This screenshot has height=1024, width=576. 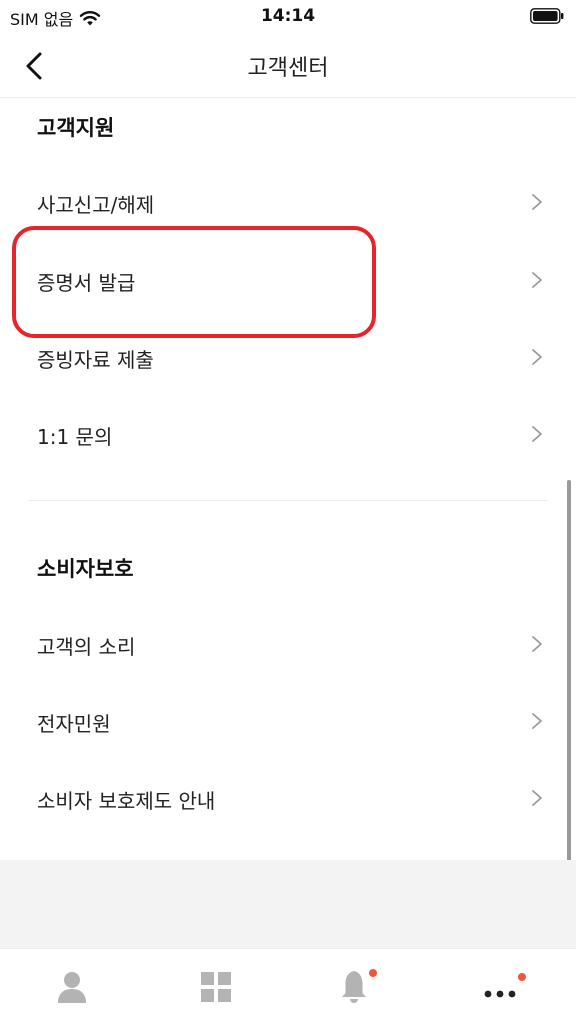 I want to click on more-icon, so click(x=505, y=985).